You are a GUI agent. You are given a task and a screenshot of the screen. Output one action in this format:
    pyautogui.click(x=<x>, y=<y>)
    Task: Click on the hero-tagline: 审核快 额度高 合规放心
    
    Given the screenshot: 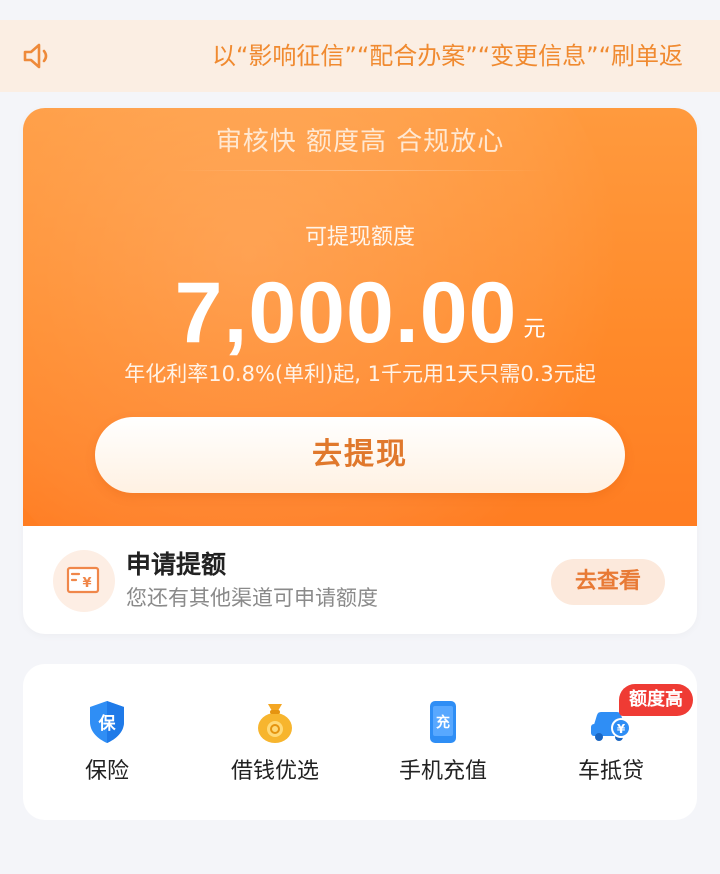 What is the action you would take?
    pyautogui.click(x=360, y=142)
    